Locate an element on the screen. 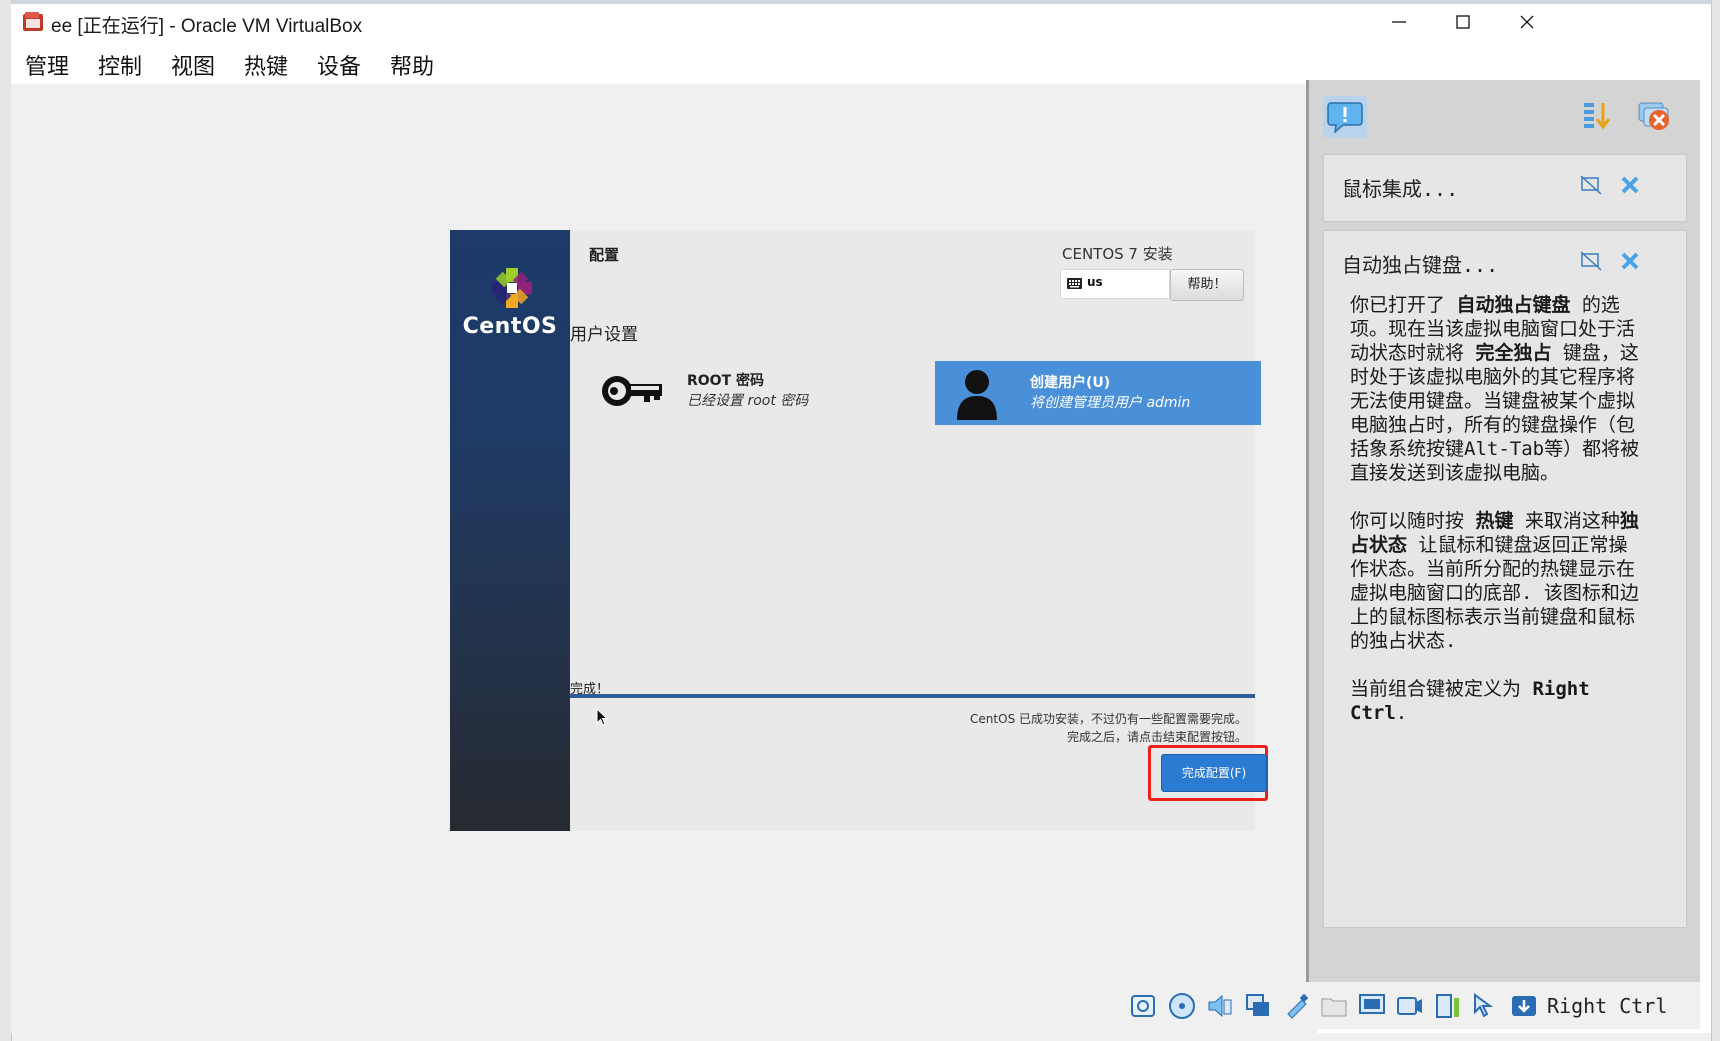 The width and height of the screenshot is (1720, 1041). notification-toolbar is located at coordinates (1504, 112).